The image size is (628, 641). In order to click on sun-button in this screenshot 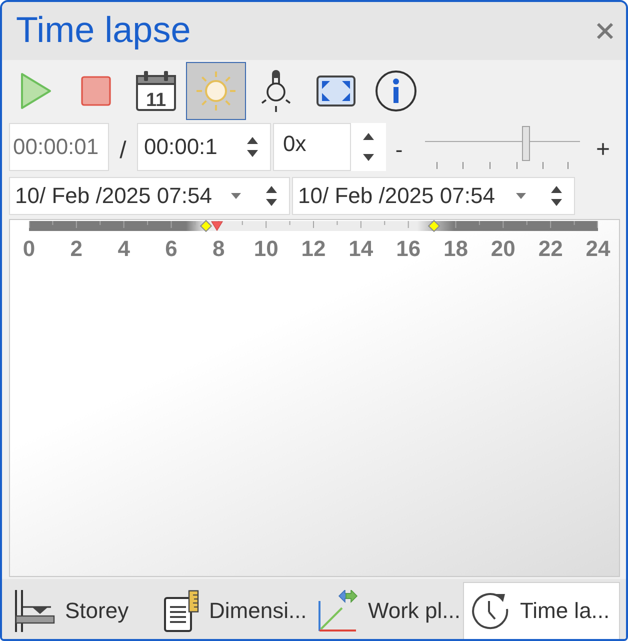, I will do `click(216, 91)`.